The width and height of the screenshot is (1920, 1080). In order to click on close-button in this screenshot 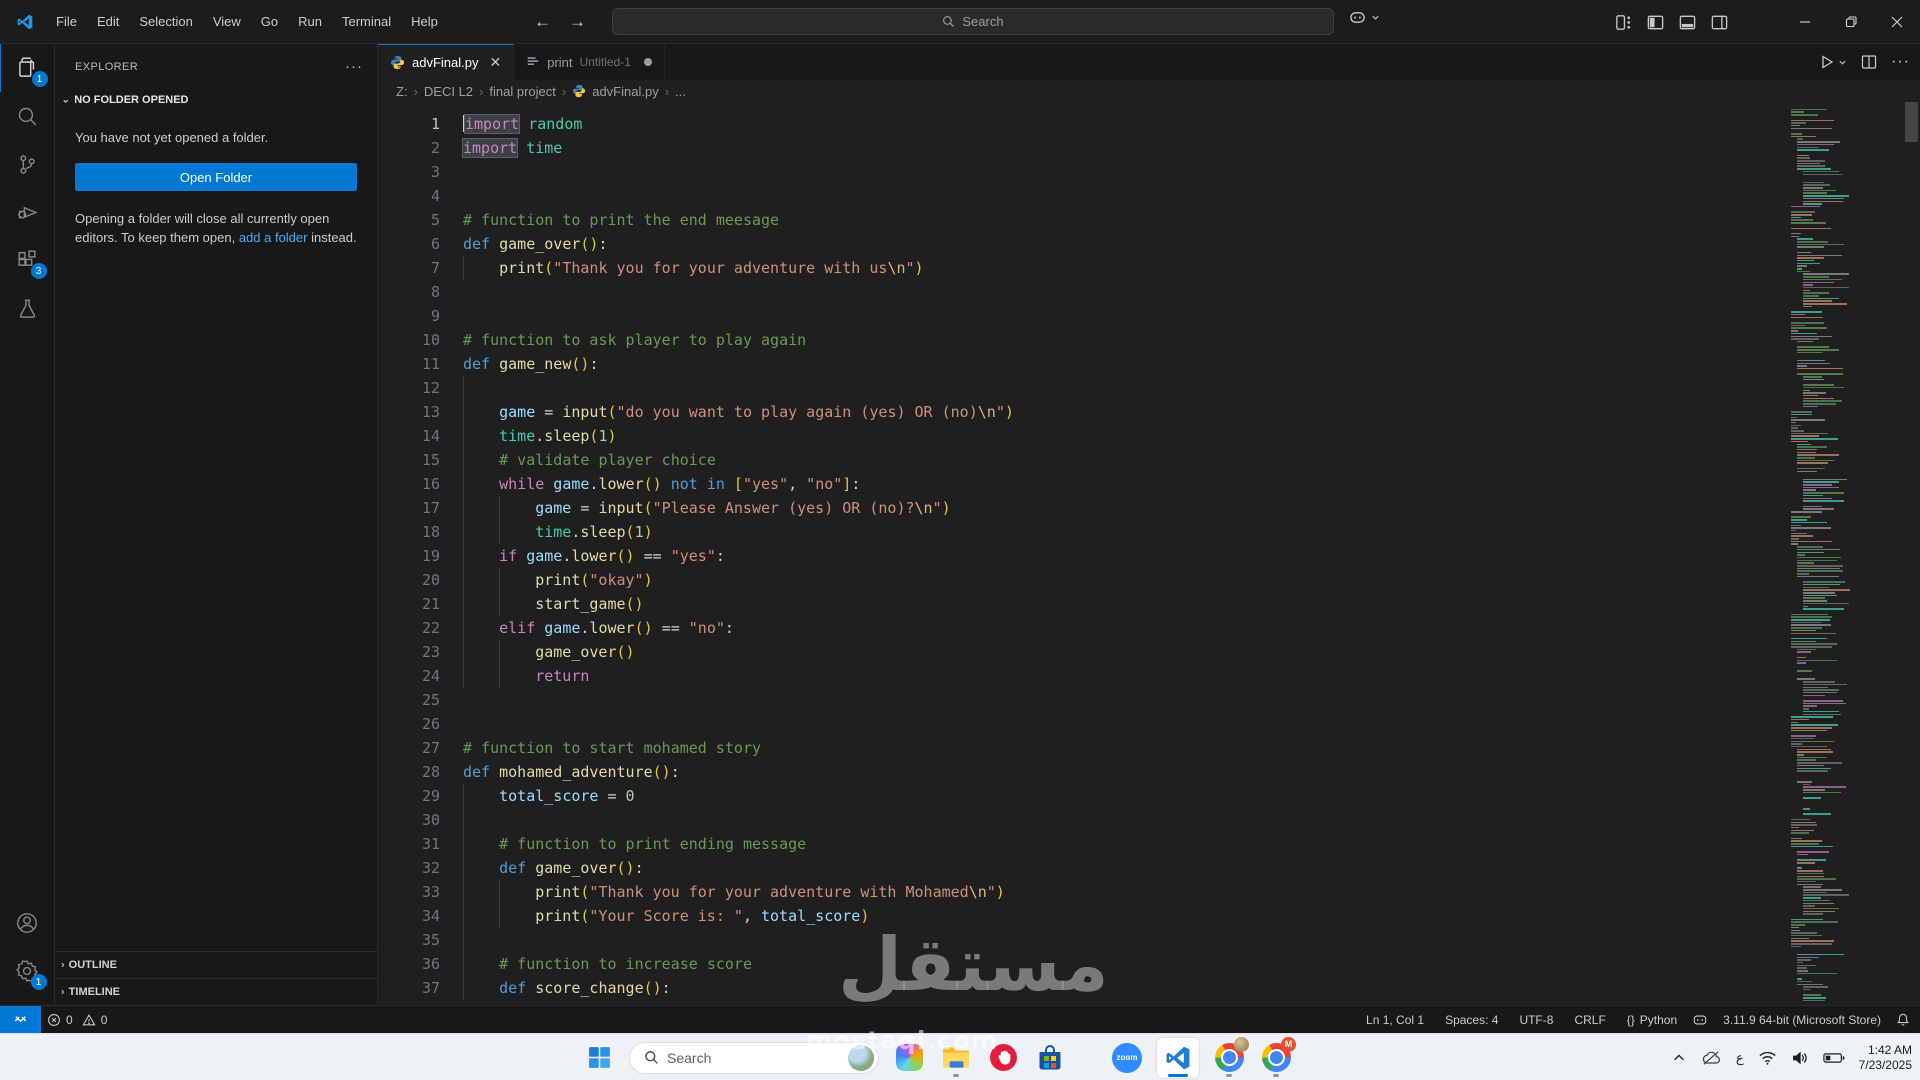, I will do `click(1897, 22)`.